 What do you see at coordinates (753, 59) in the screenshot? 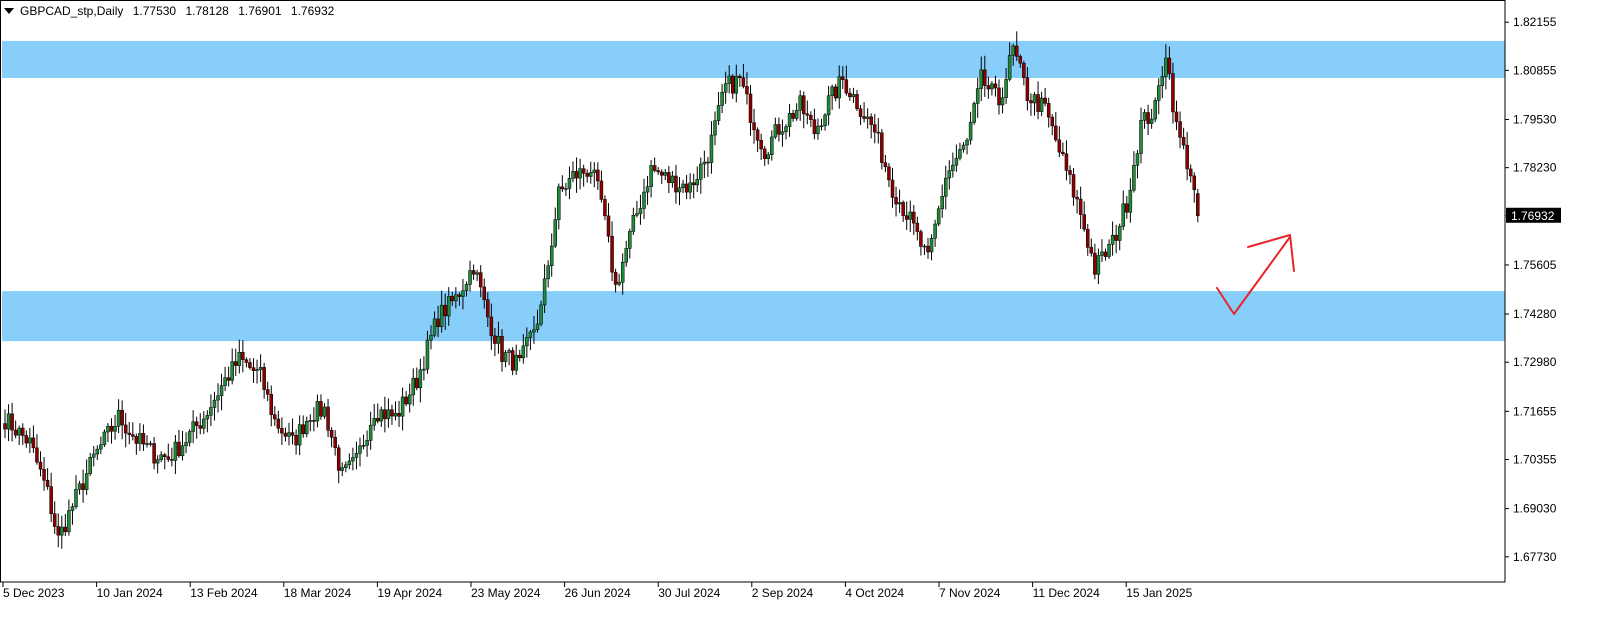
I see `resistance-zone` at bounding box center [753, 59].